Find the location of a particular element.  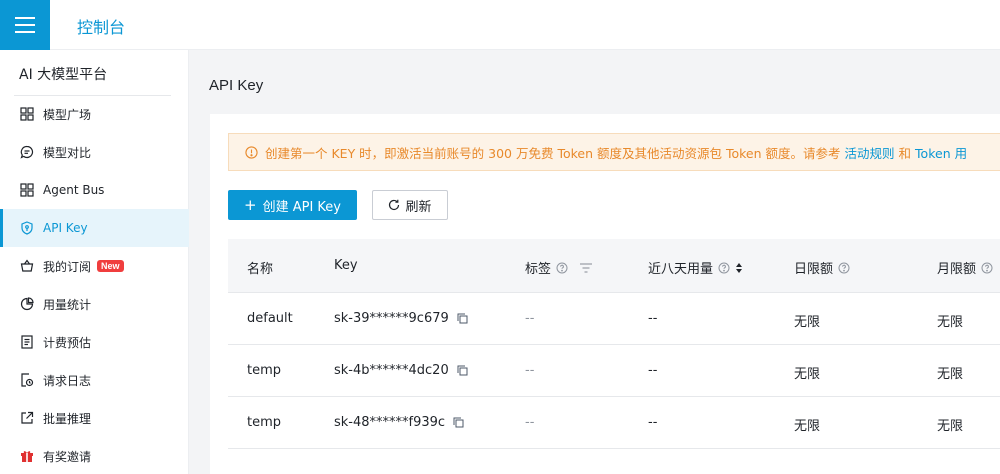

sort-icon is located at coordinates (739, 268).